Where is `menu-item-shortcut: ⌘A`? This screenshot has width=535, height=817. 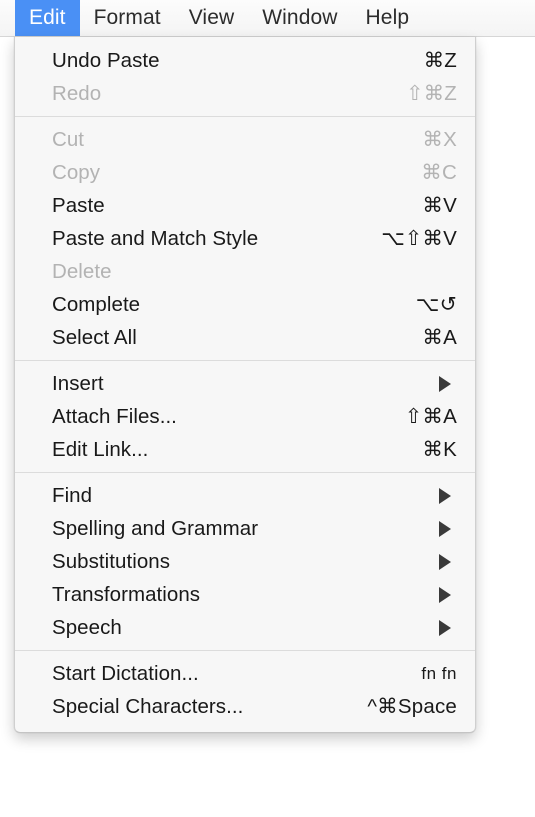
menu-item-shortcut: ⌘A is located at coordinates (439, 337).